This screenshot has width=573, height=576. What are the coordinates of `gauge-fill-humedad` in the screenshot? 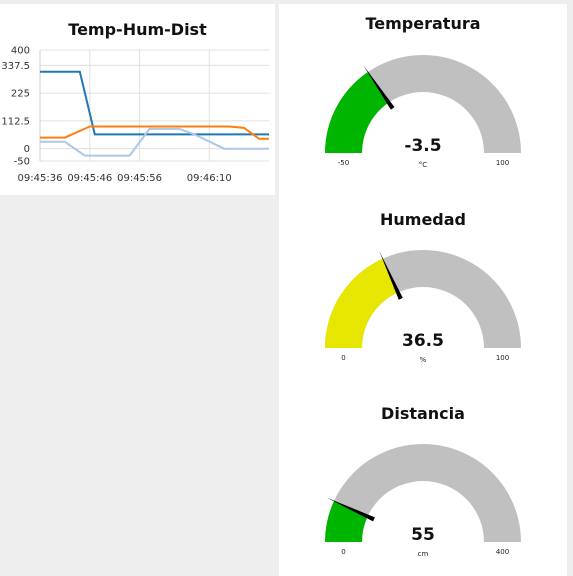 It's located at (361, 303).